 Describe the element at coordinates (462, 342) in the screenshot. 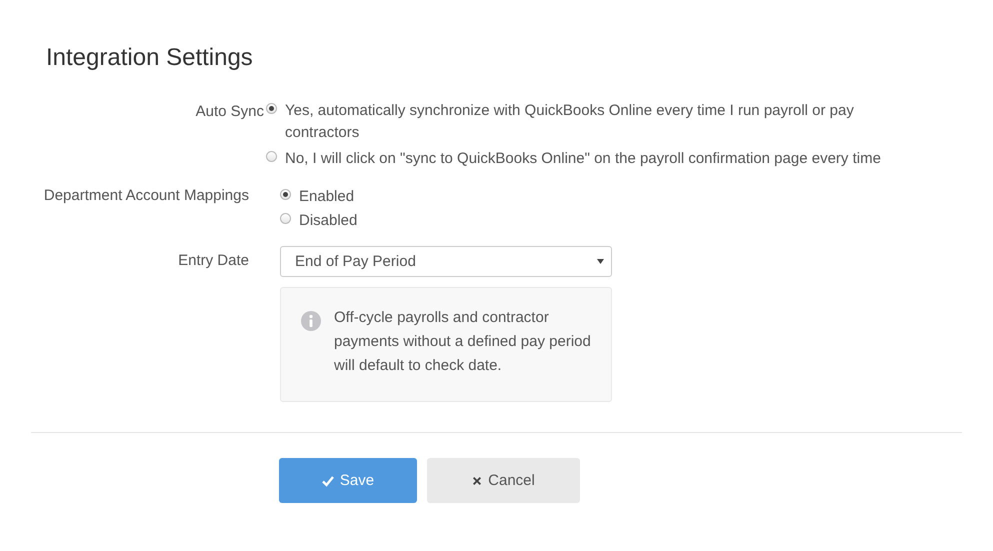

I see `info-text: Off-cycle payrolls and contractor payments without a defined pay period will default to check date.` at that location.